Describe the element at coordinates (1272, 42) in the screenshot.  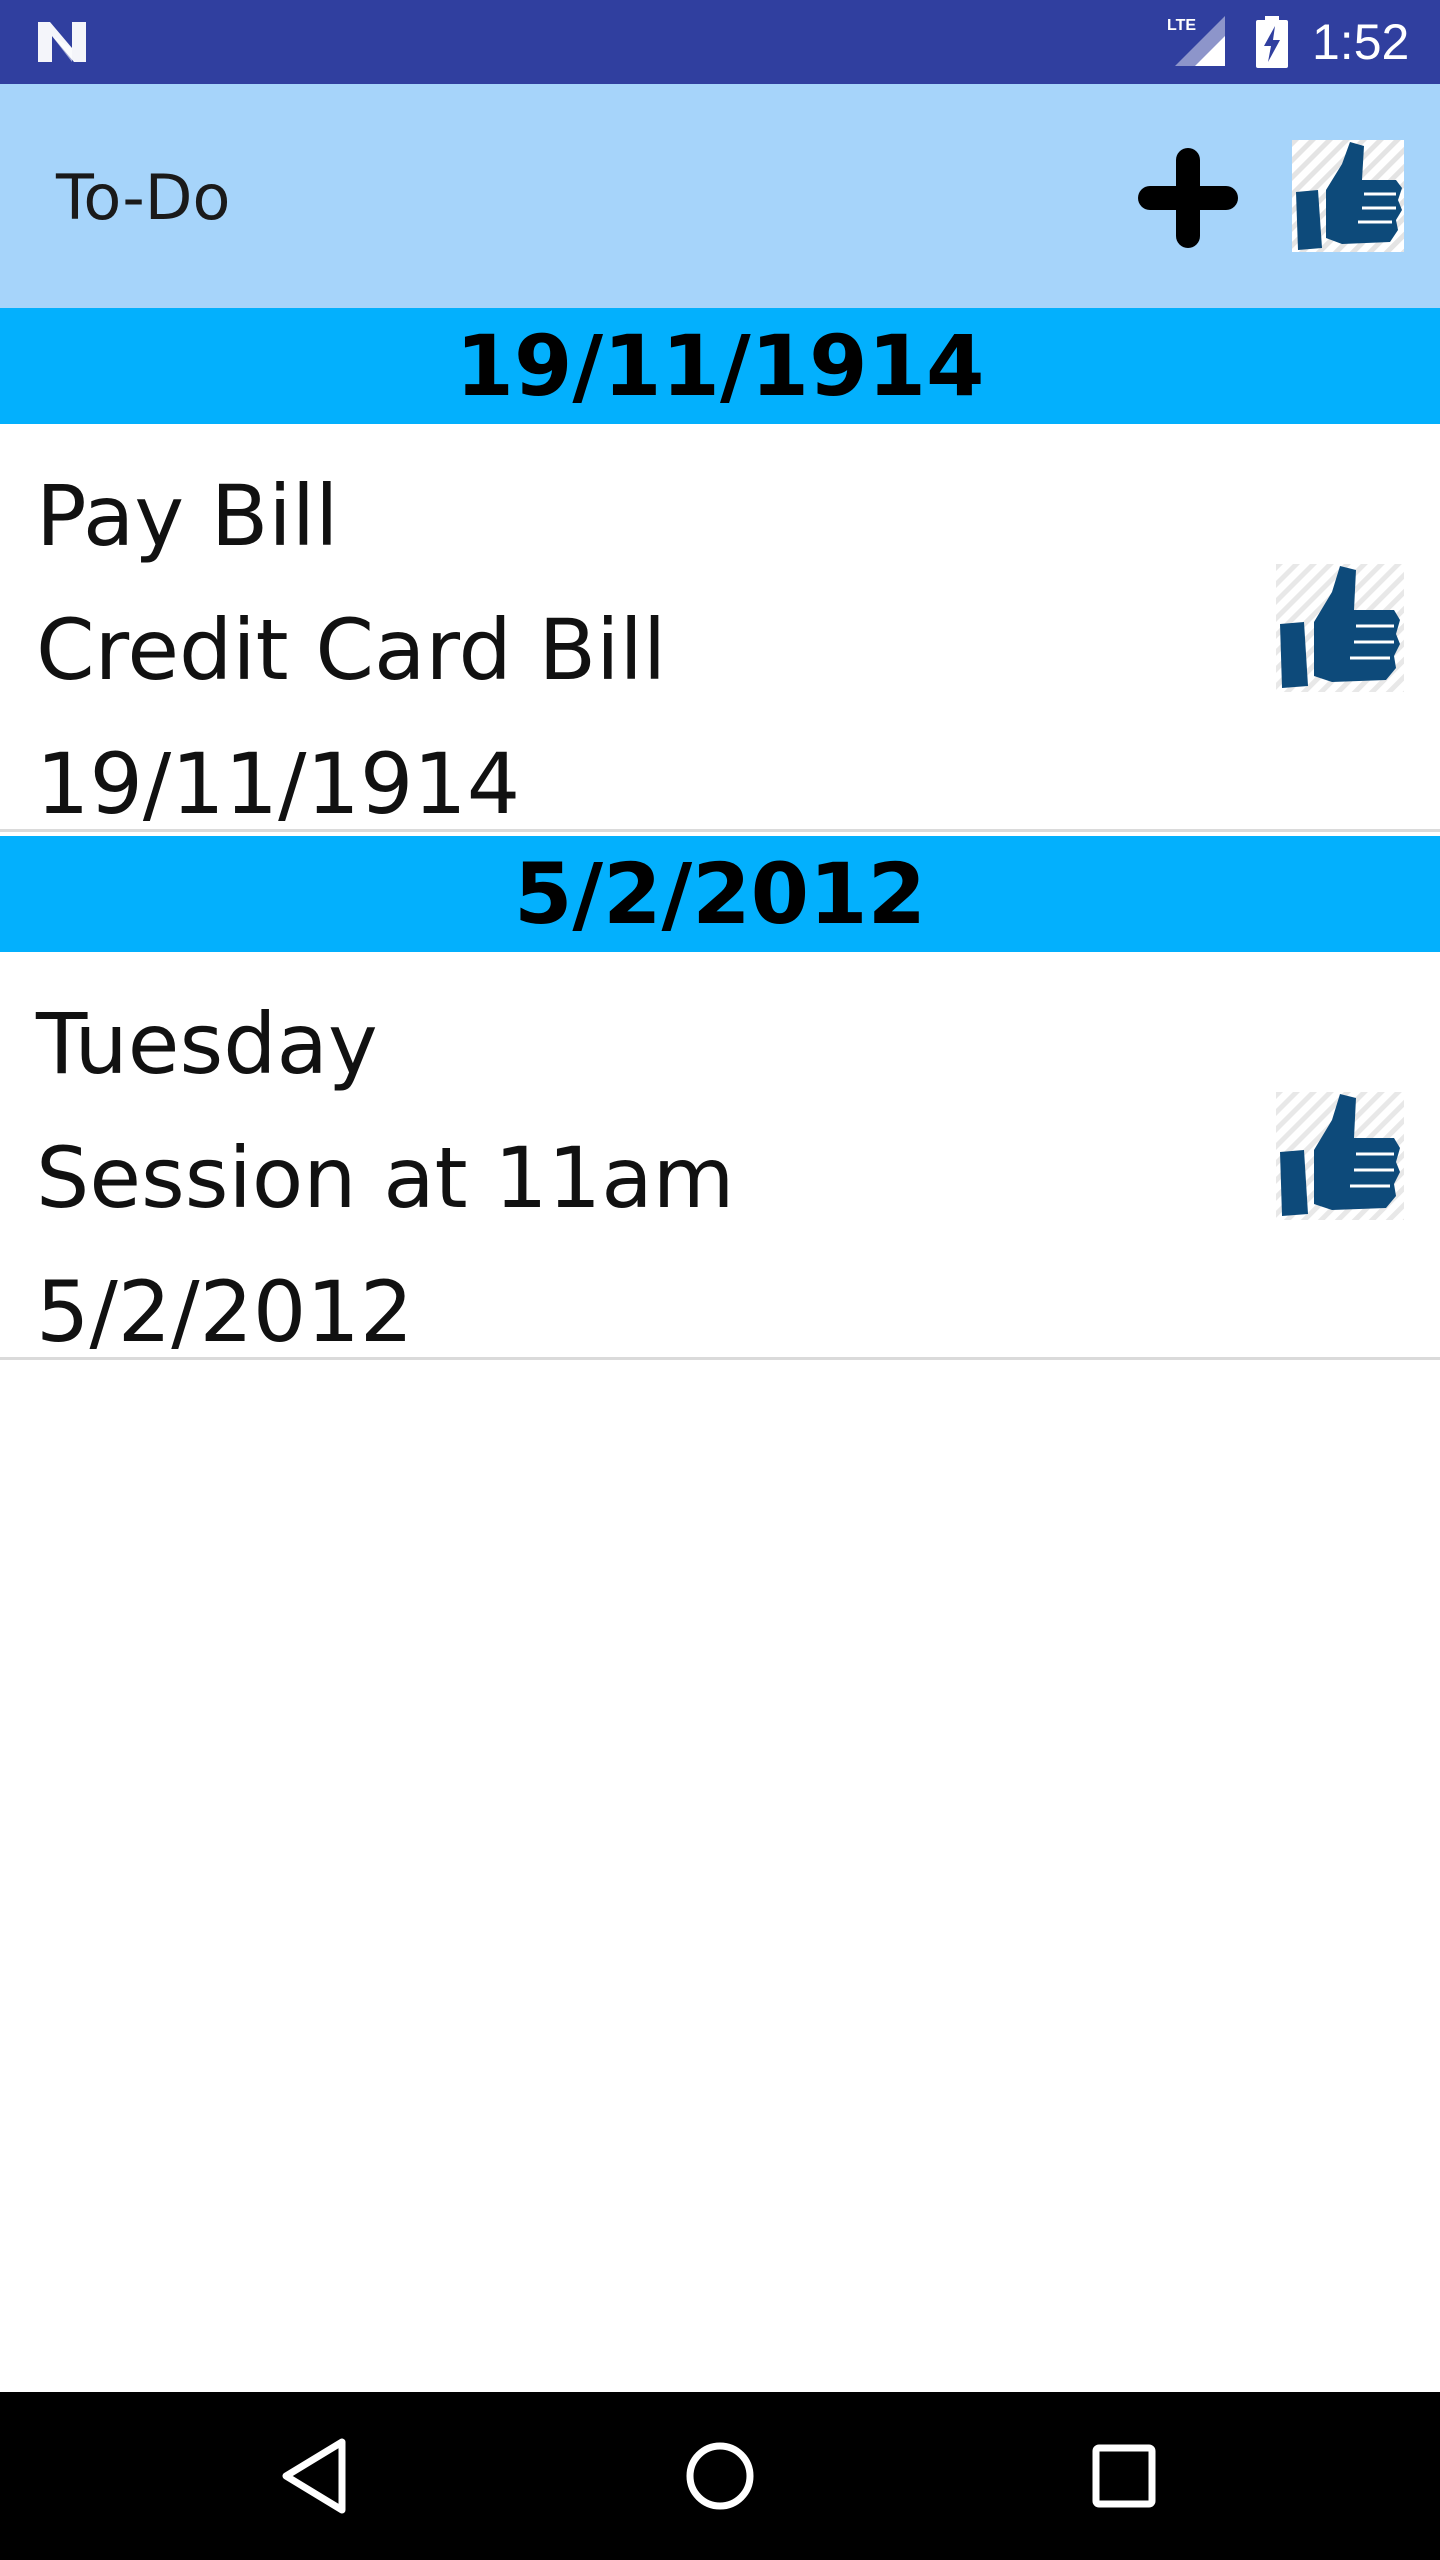
I see `battery-charging-icon` at that location.